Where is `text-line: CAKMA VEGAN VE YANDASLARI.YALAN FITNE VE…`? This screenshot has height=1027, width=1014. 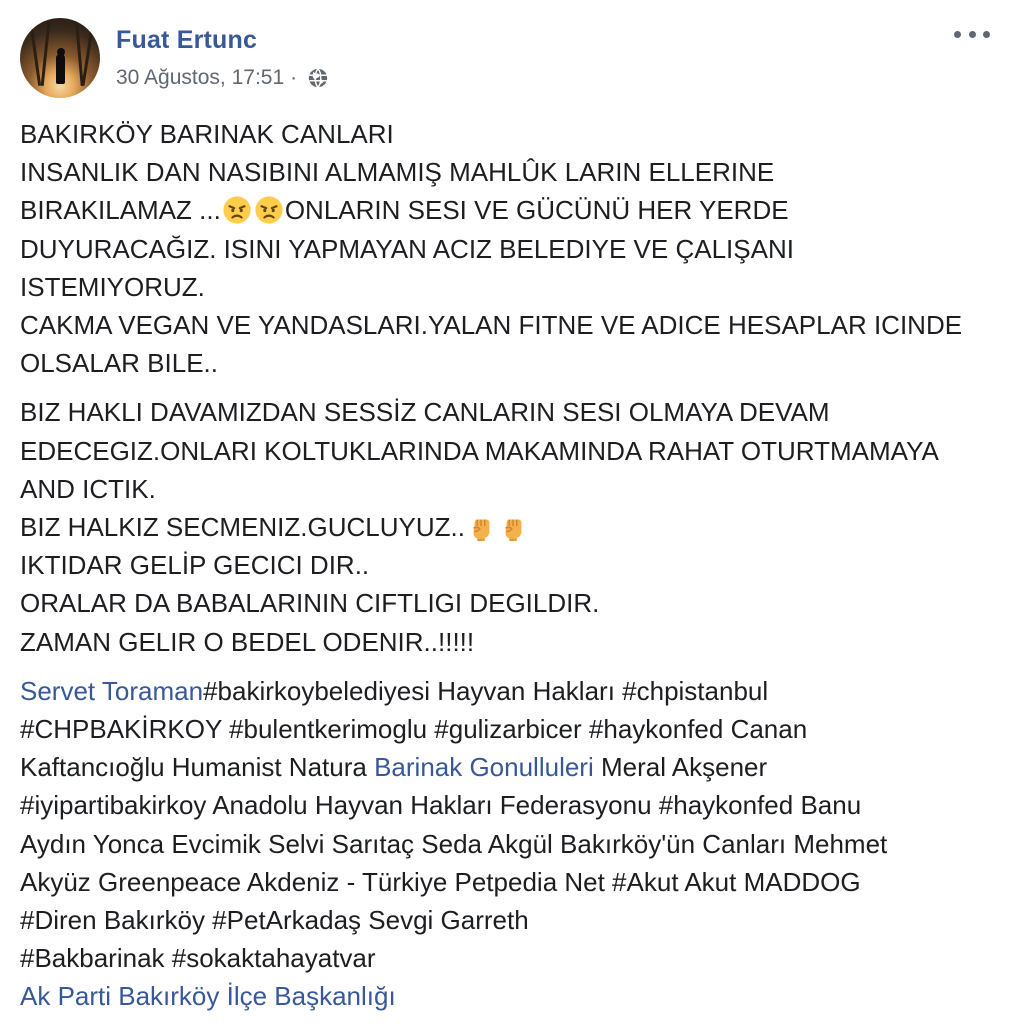
text-line: CAKMA VEGAN VE YANDASLARI.YALAN FITNE VE… is located at coordinates (491, 325).